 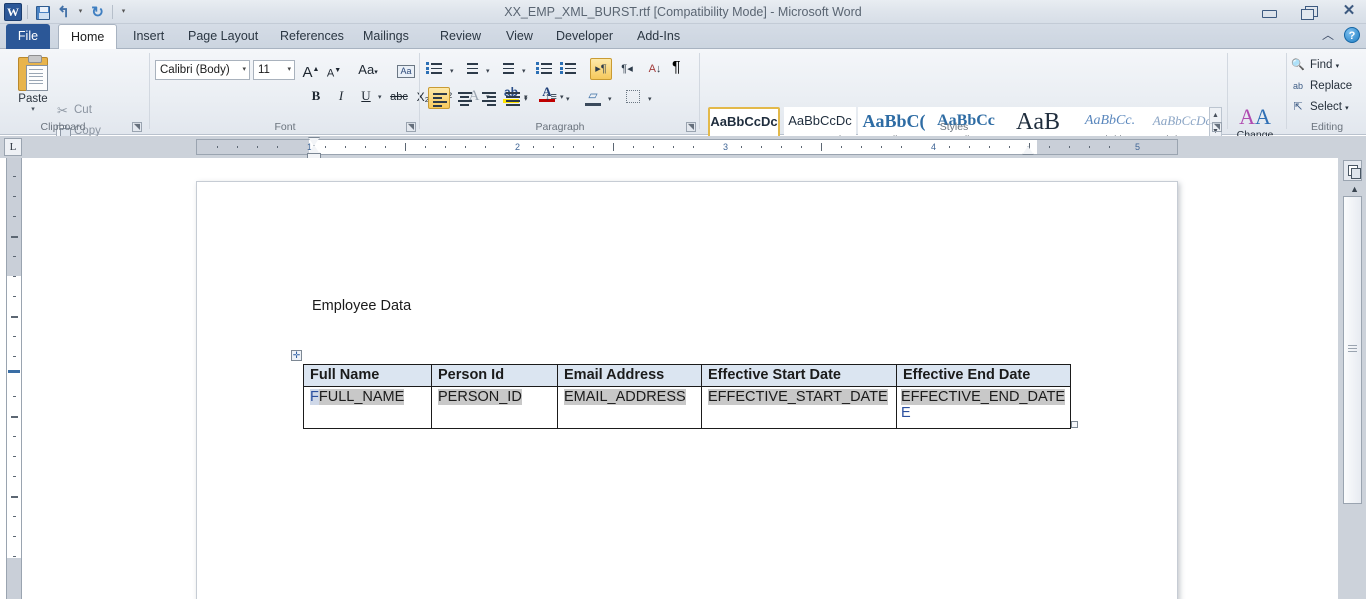 What do you see at coordinates (341, 96) in the screenshot?
I see `italic-button: I` at bounding box center [341, 96].